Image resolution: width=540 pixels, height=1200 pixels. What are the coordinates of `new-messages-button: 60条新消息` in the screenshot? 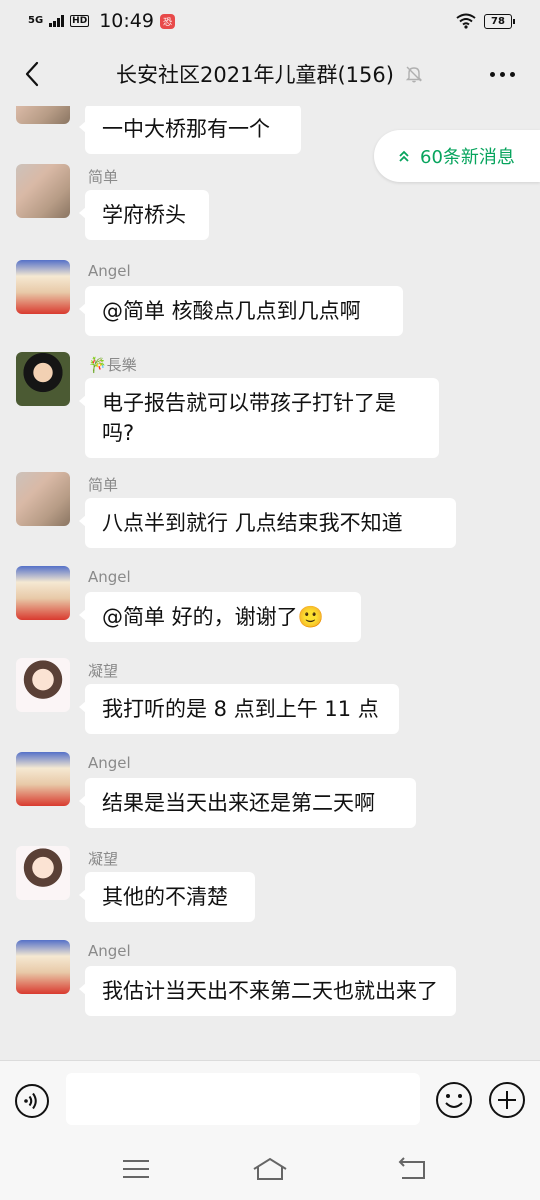 It's located at (457, 156).